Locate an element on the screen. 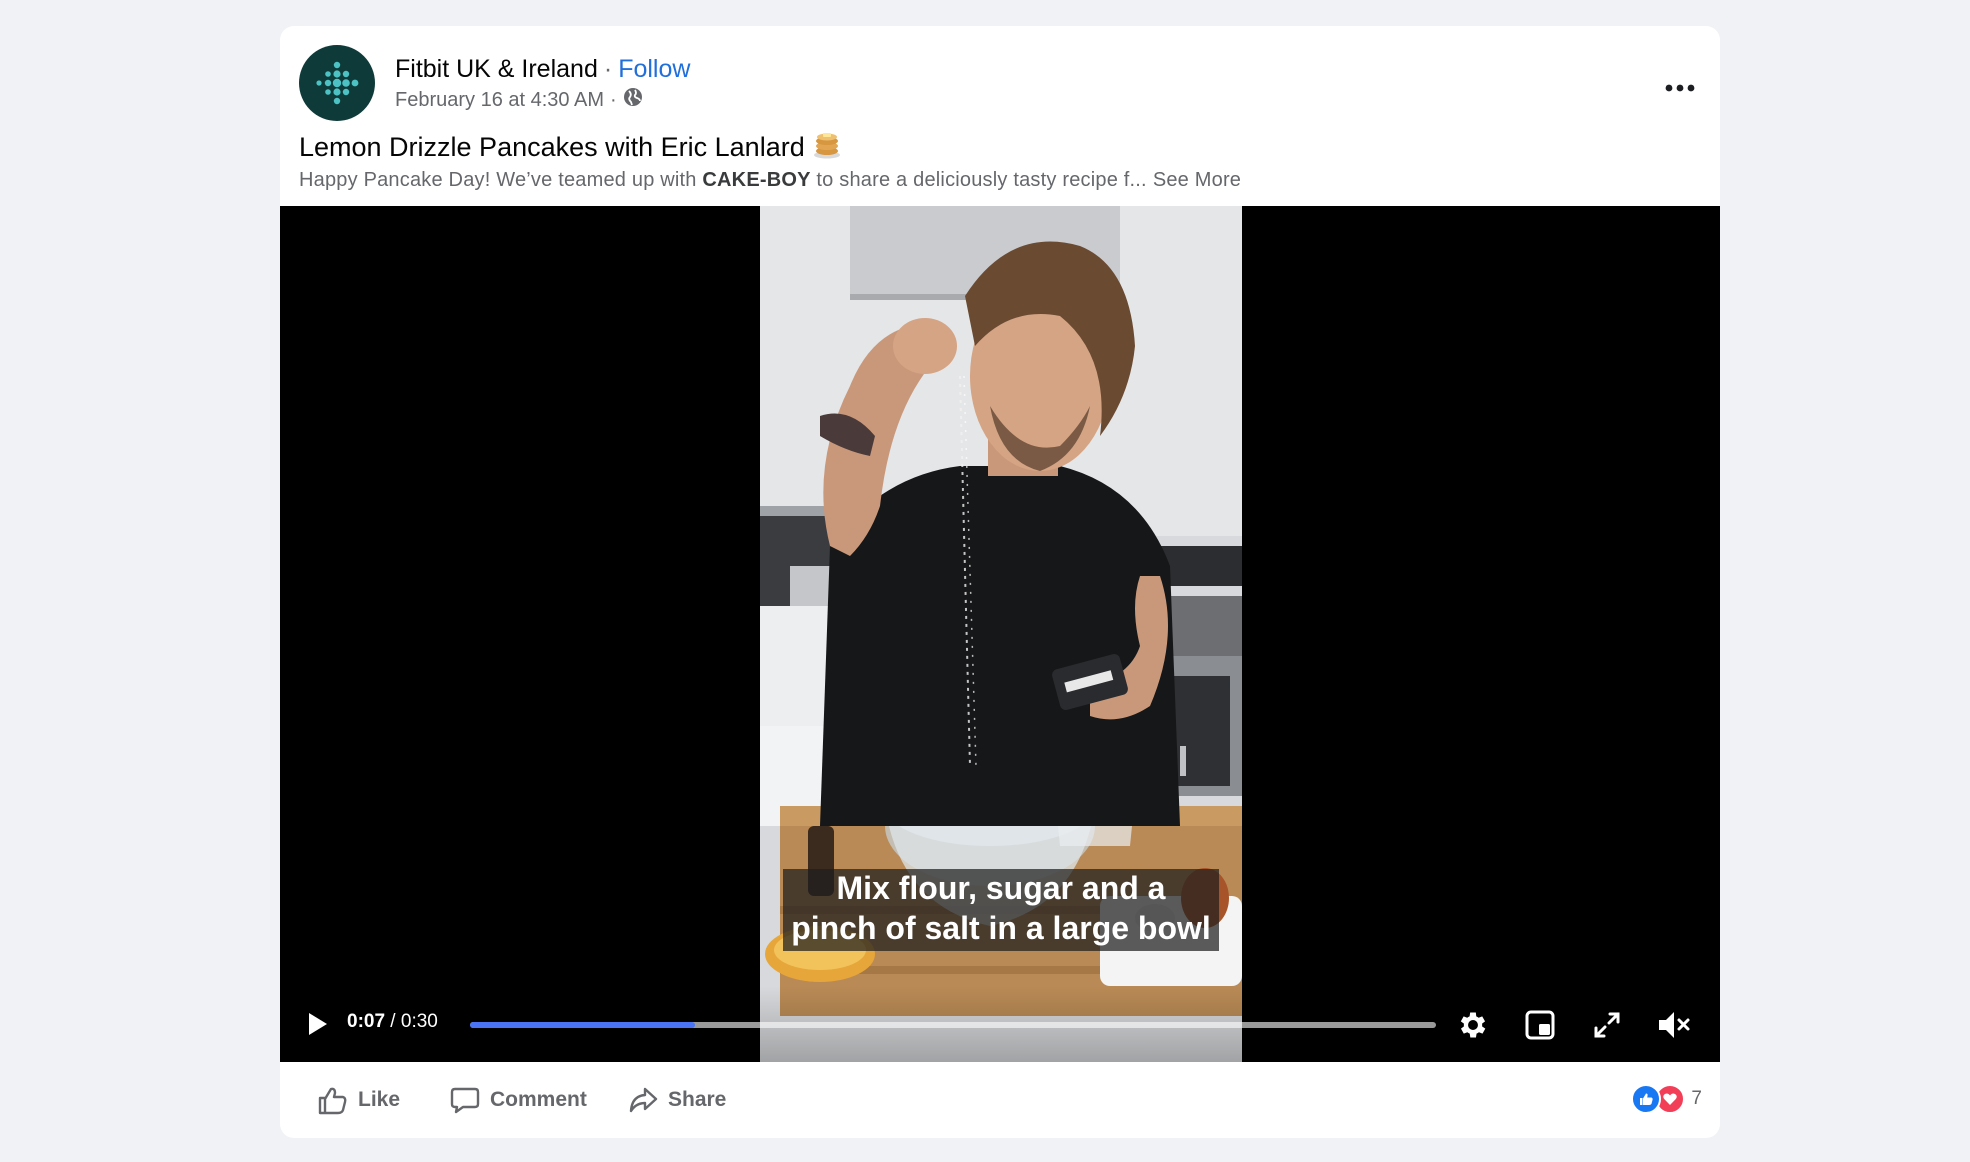 This screenshot has width=1970, height=1162. duration: 0:30 is located at coordinates (419, 1021).